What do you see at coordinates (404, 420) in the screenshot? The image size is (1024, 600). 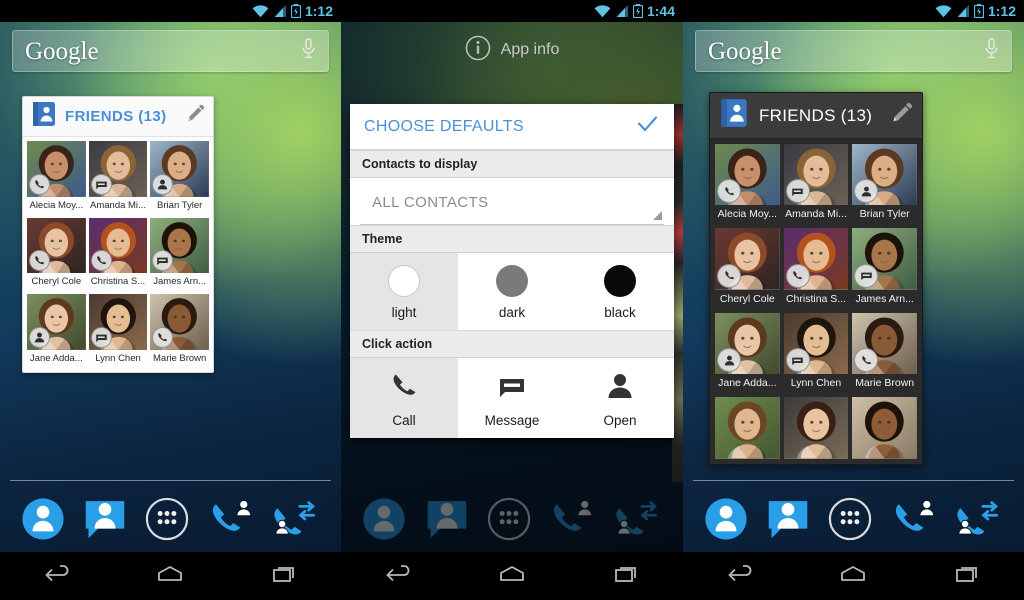 I see `click-action-label: Call` at bounding box center [404, 420].